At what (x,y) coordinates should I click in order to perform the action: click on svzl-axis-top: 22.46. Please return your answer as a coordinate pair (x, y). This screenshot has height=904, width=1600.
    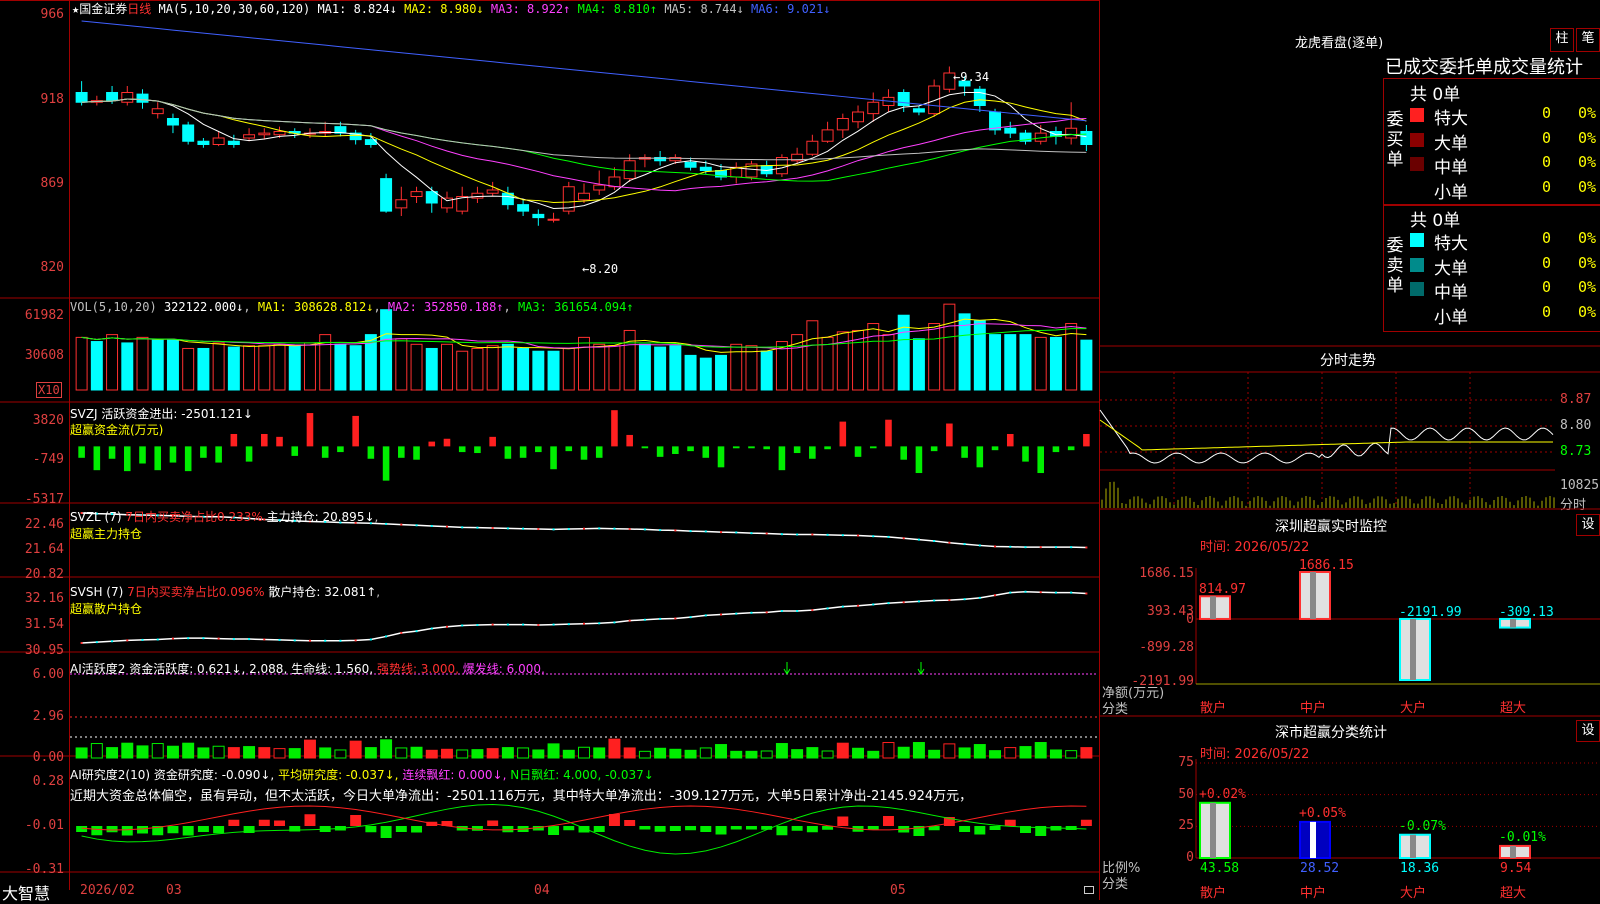
    Looking at the image, I should click on (44, 524).